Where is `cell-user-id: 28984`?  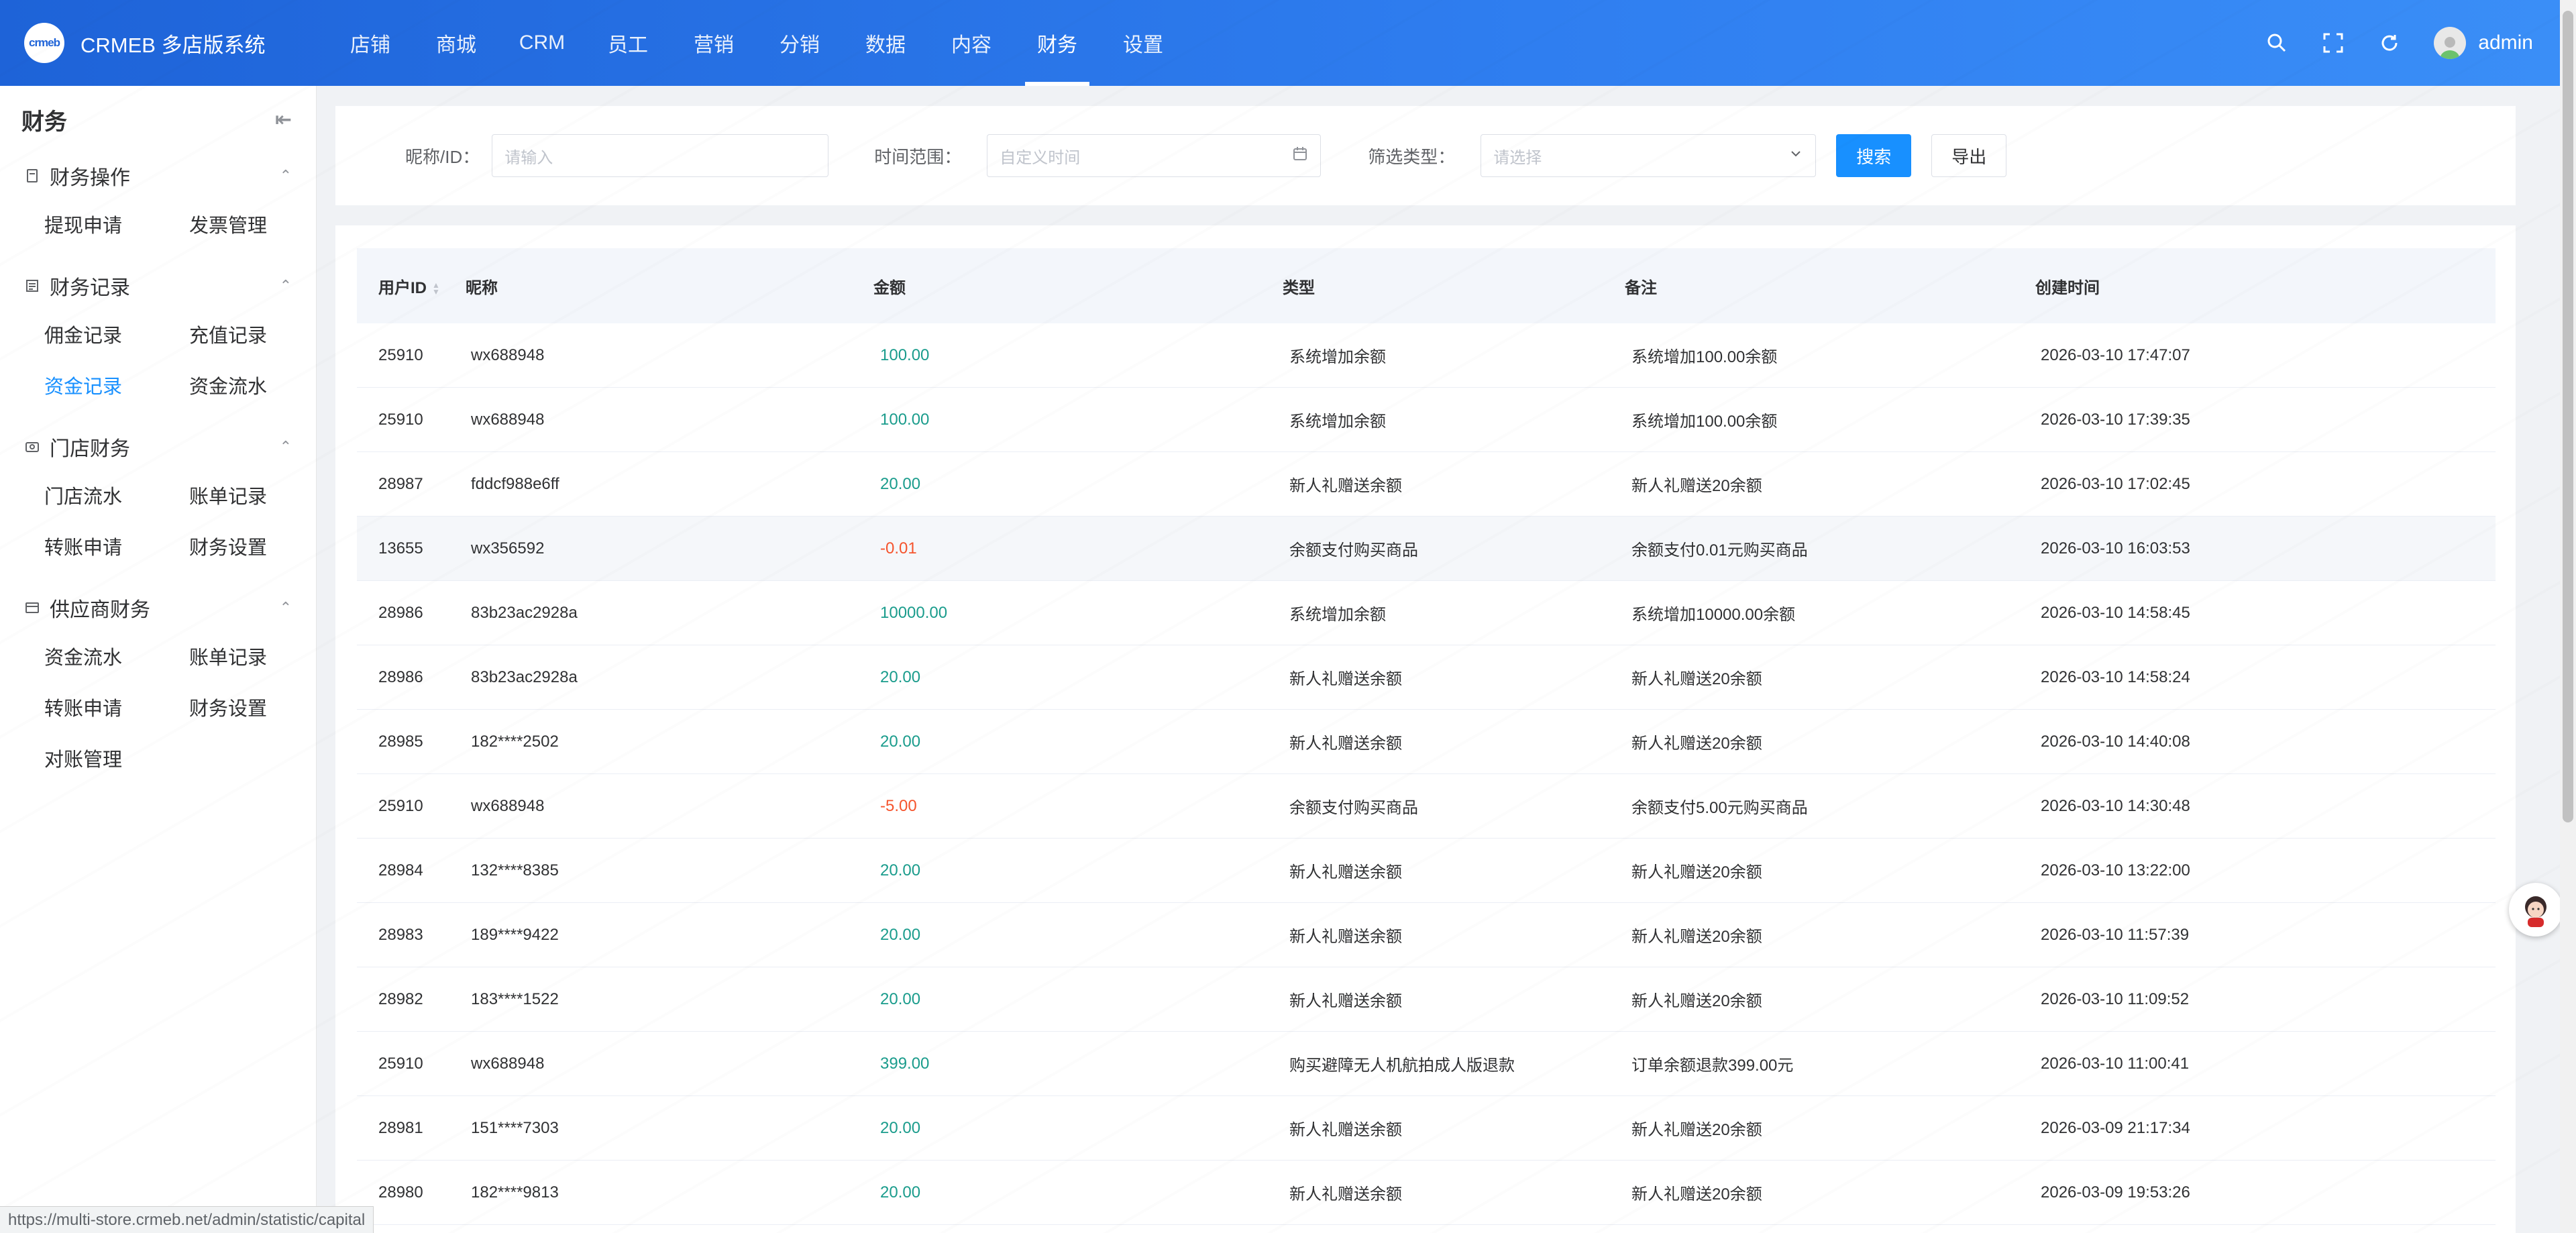 cell-user-id: 28984 is located at coordinates (400, 870).